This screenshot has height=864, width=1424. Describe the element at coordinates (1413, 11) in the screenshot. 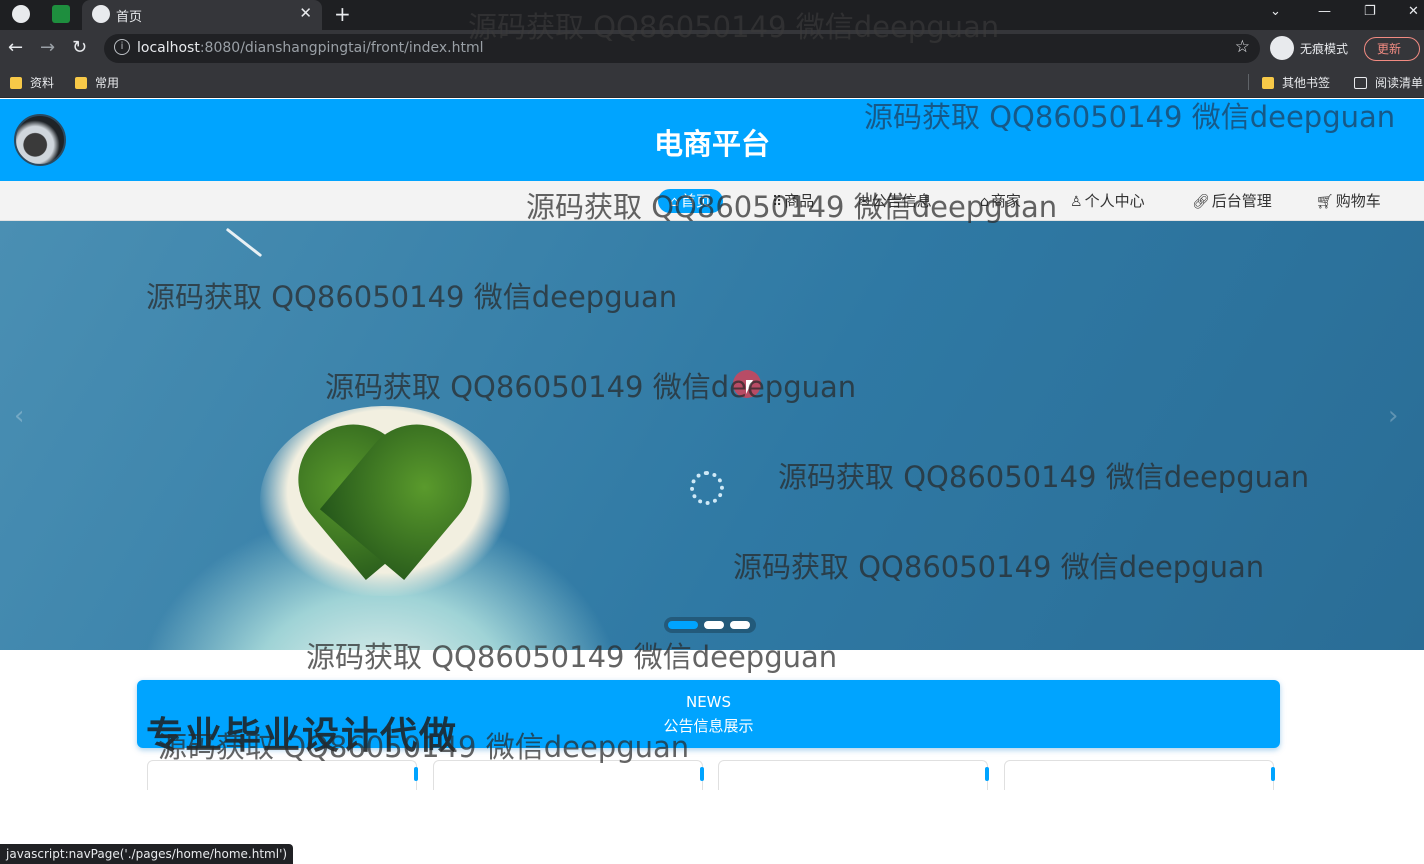

I see `window-close-icon: ✕` at that location.